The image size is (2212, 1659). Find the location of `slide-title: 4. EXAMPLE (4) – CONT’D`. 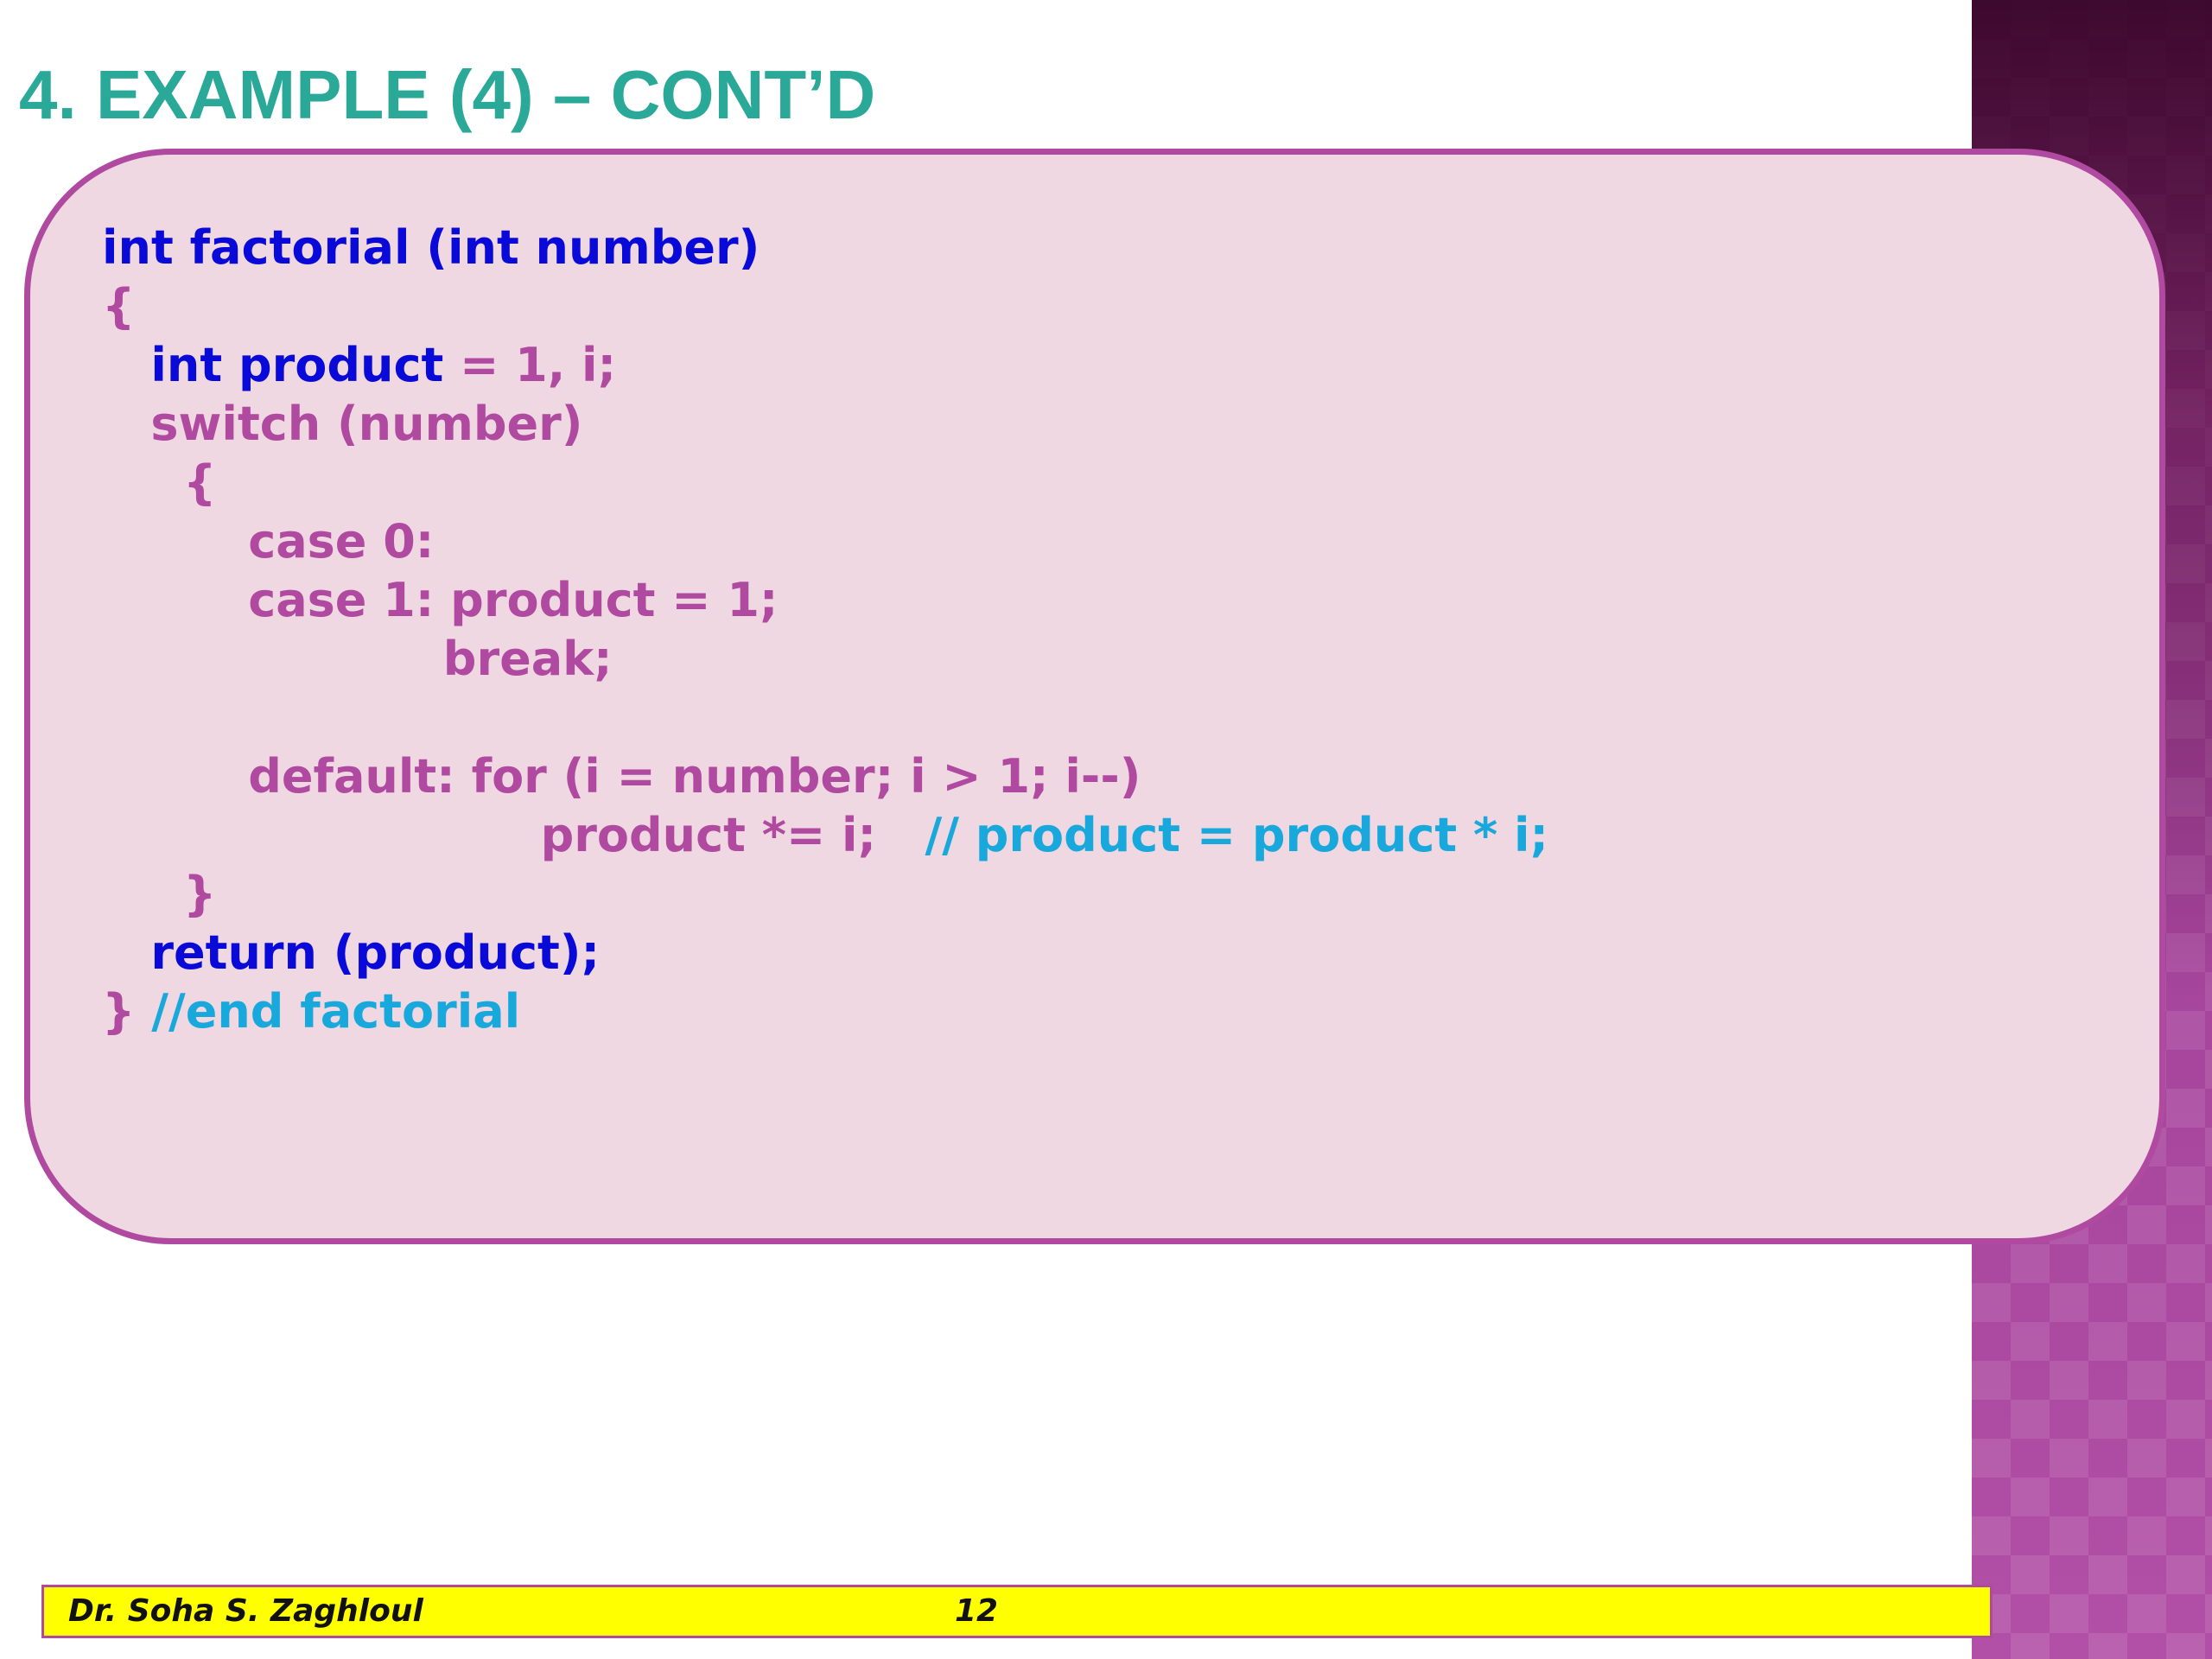

slide-title: 4. EXAMPLE (4) – CONT’D is located at coordinates (448, 94).